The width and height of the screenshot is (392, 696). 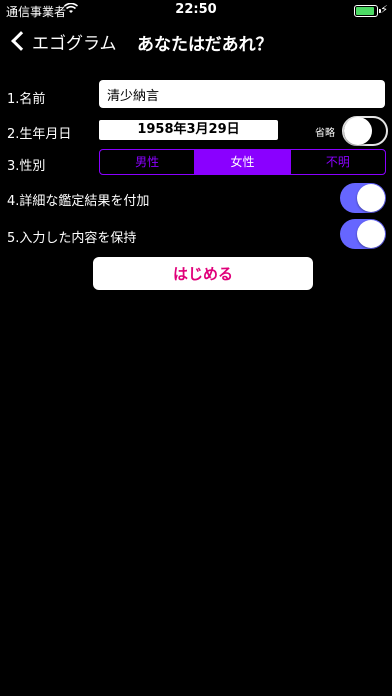 I want to click on detail-result-toggle, so click(x=363, y=198).